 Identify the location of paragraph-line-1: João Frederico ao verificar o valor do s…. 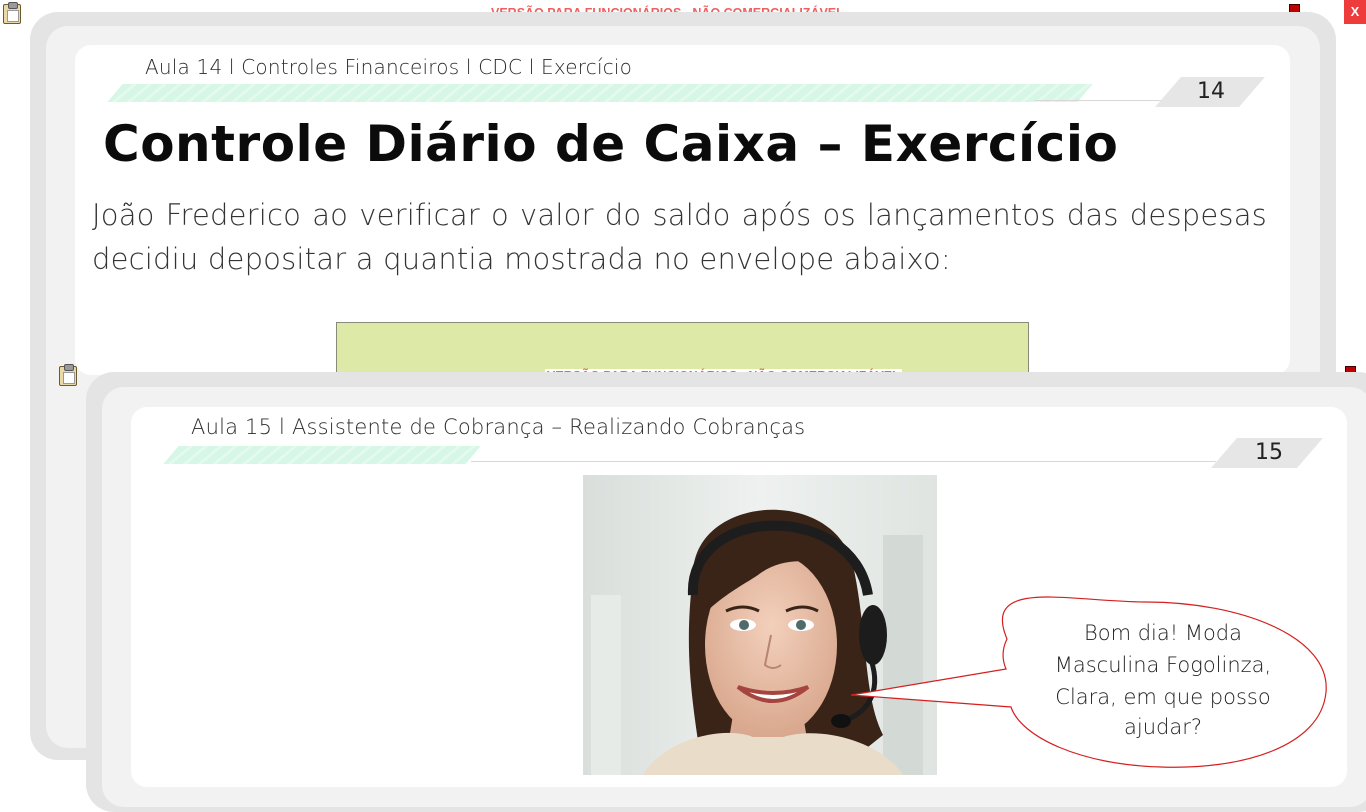
(679, 215).